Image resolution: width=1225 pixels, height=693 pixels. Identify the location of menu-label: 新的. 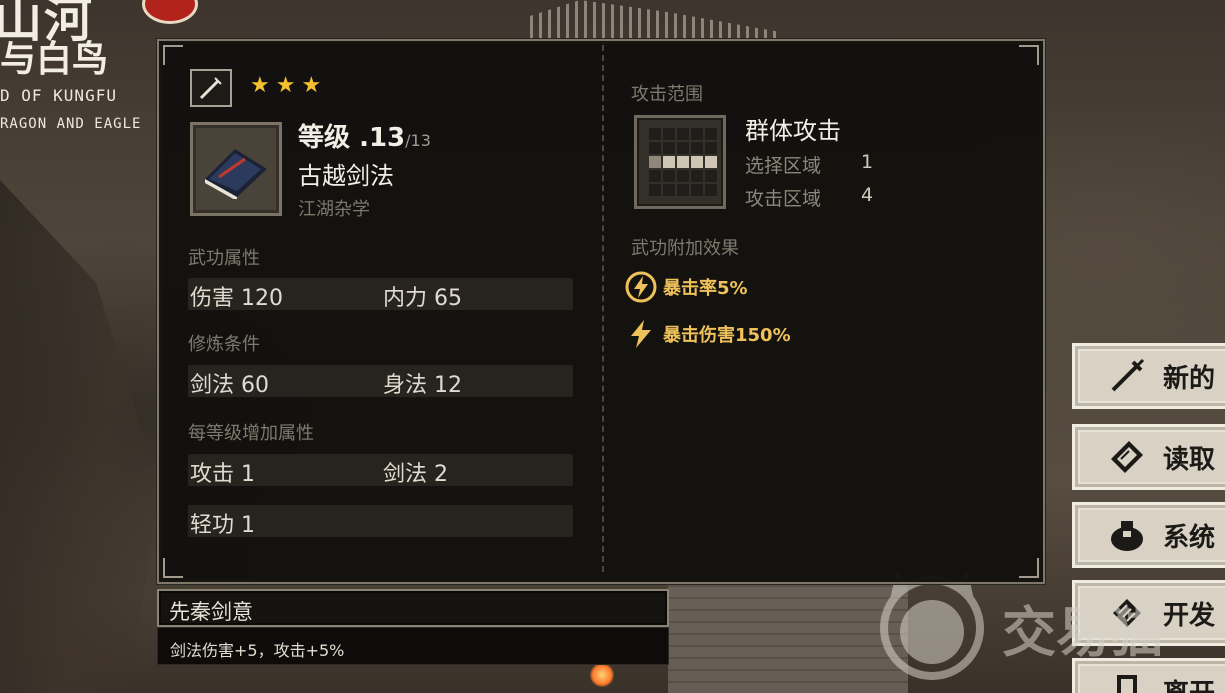
(1189, 378).